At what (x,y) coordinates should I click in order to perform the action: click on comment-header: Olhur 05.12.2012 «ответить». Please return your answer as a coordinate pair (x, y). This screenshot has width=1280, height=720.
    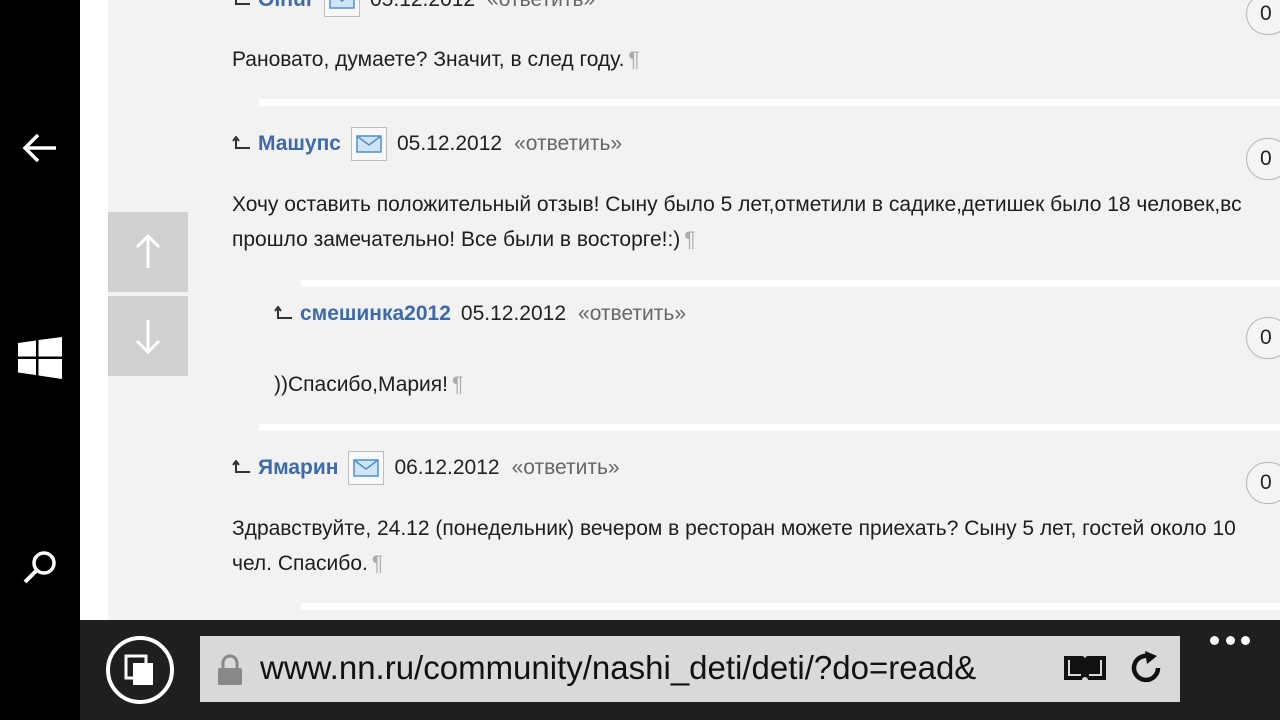
    Looking at the image, I should click on (413, 8).